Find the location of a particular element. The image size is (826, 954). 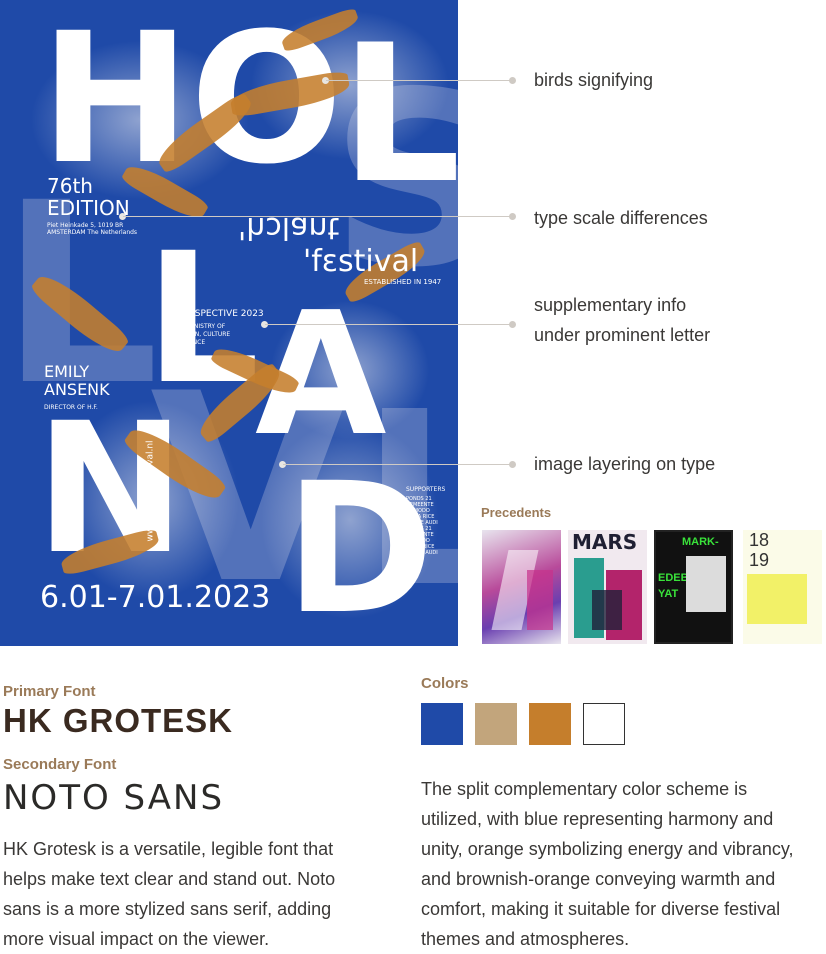

color-swatch-tan is located at coordinates (496, 724).